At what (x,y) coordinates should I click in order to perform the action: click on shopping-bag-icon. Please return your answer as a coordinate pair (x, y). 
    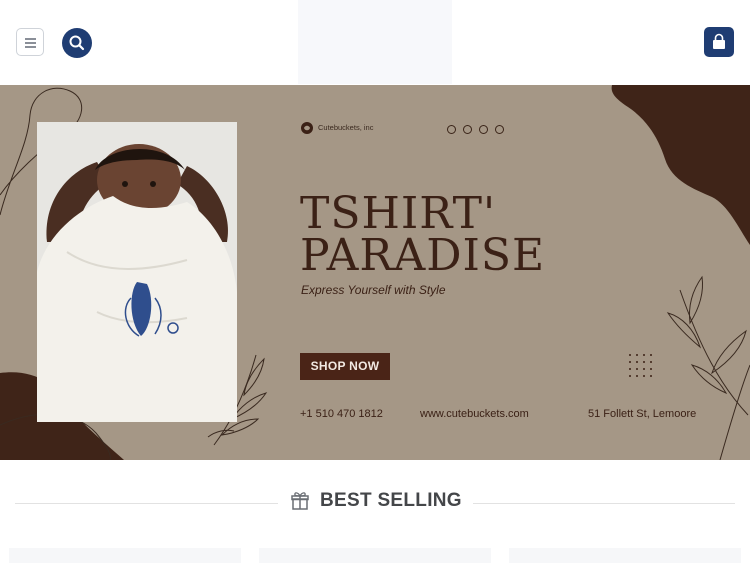
    Looking at the image, I should click on (719, 41).